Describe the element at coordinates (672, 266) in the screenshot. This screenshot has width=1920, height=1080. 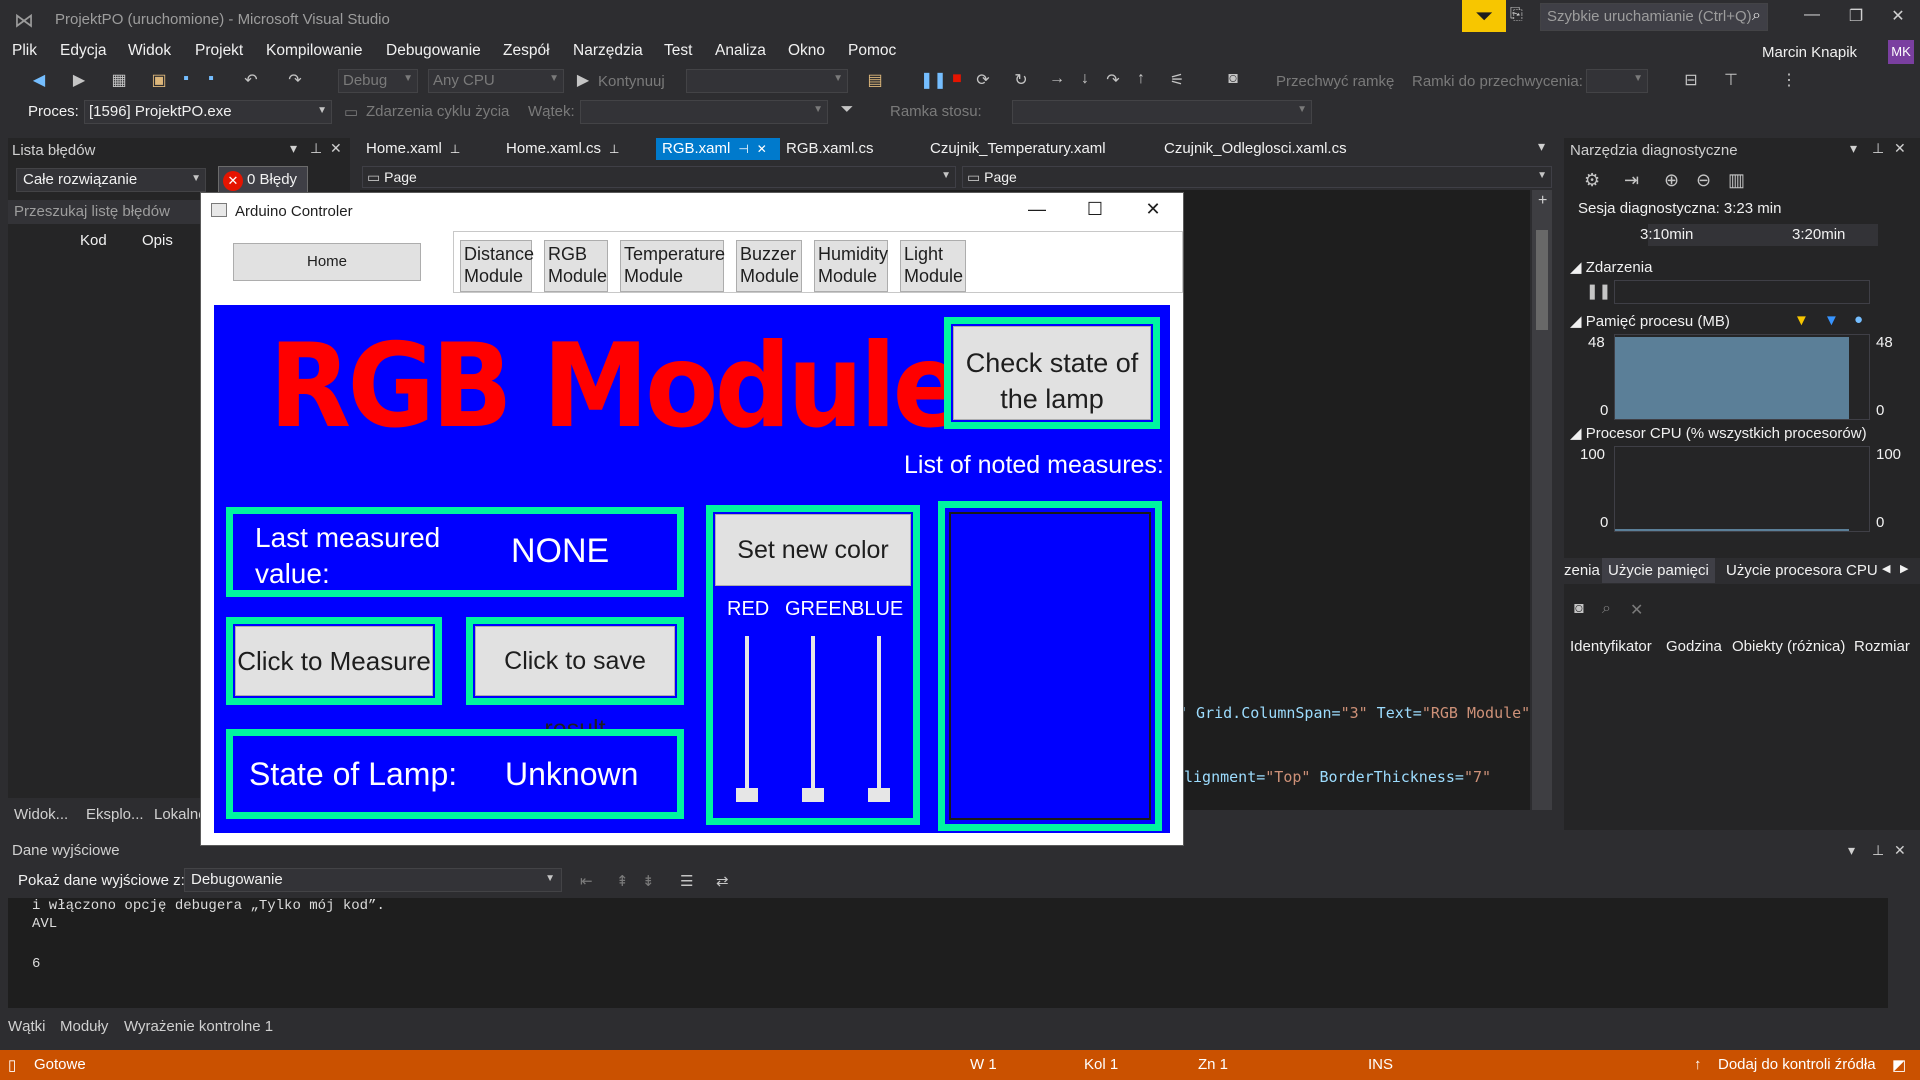
I see `temperature-module-button: Temperature Module` at that location.